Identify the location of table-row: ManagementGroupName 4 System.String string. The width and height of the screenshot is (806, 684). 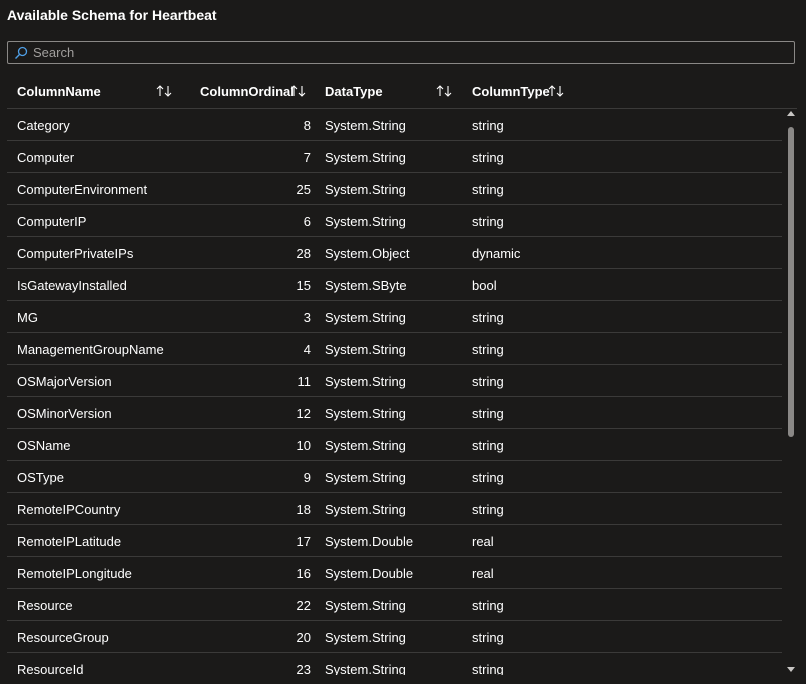
(394, 349).